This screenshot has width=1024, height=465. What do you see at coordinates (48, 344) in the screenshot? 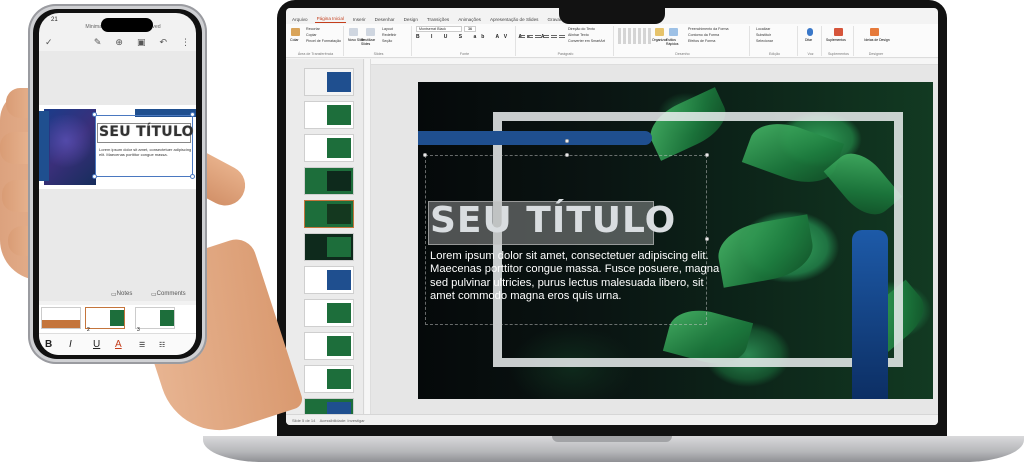
I see `bold-button: B` at bounding box center [48, 344].